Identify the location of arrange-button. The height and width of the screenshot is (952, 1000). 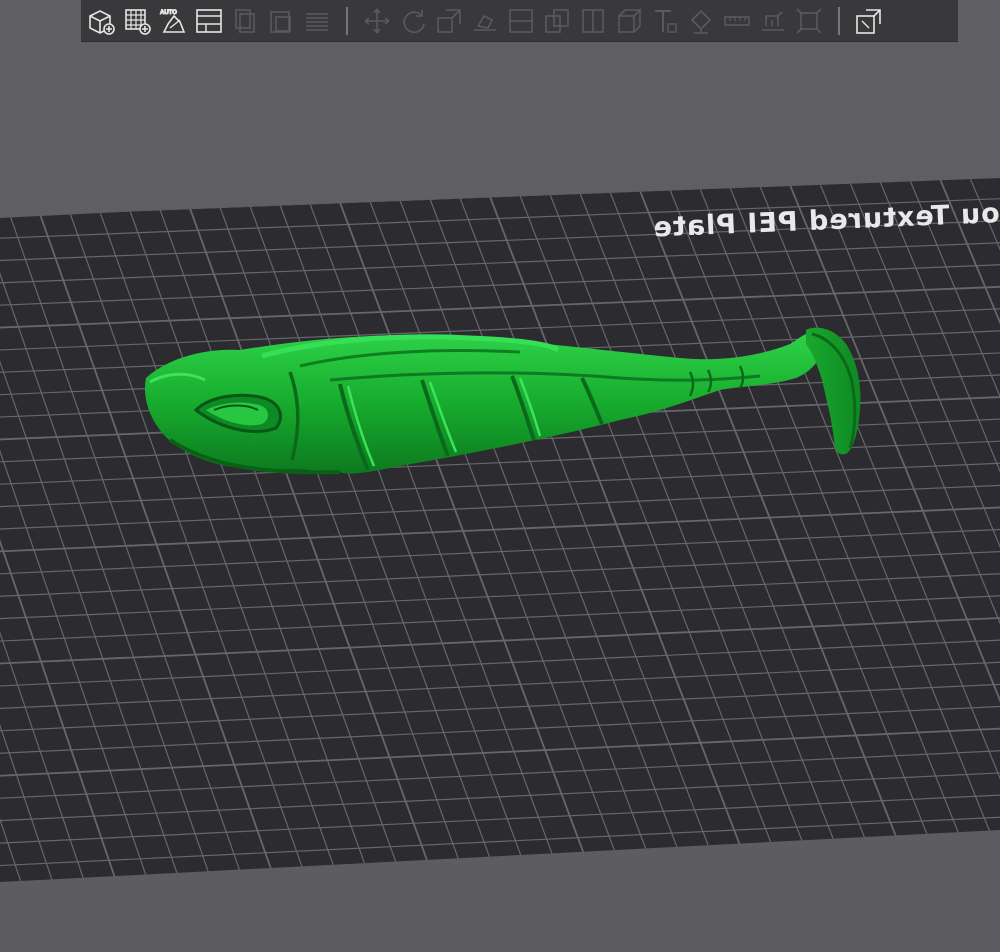
(809, 21).